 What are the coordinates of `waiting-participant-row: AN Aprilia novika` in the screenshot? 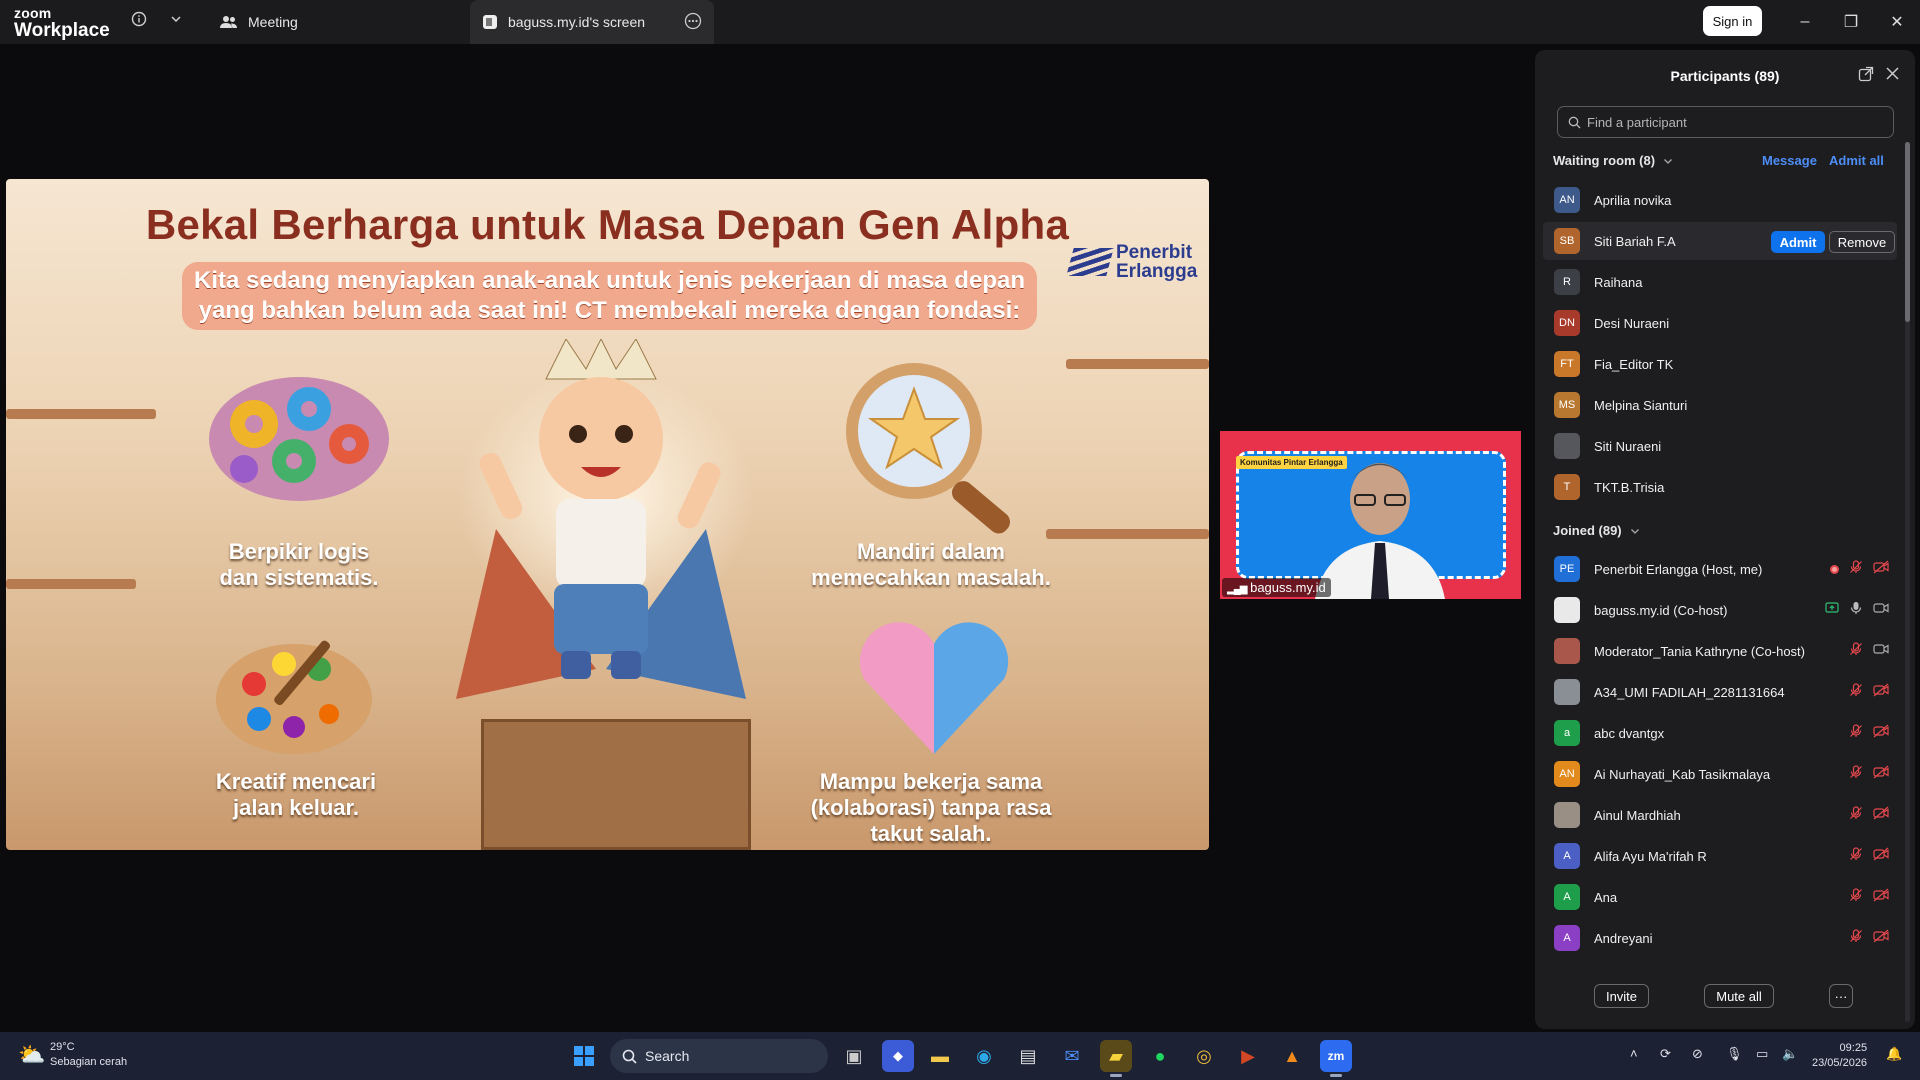 It's located at (1720, 200).